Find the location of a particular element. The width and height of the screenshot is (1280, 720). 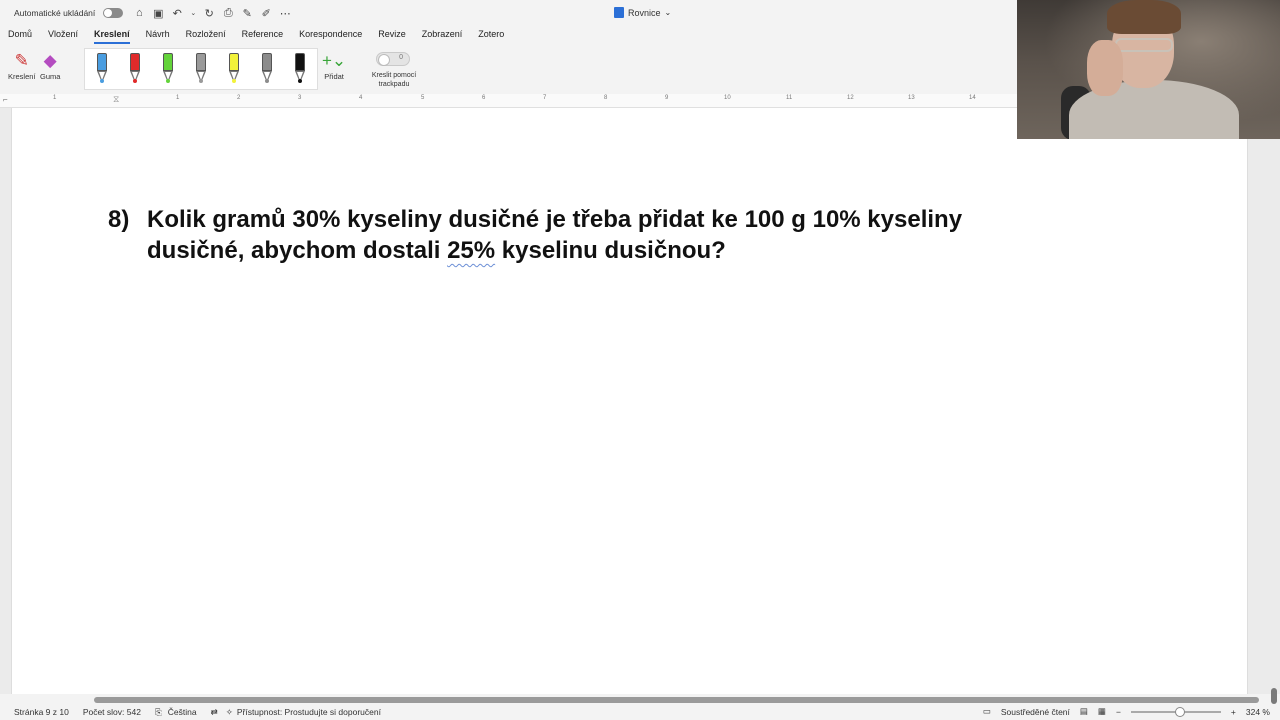

trackpad-draw-label: Kreslit pomocí trackpadu is located at coordinates (394, 80).